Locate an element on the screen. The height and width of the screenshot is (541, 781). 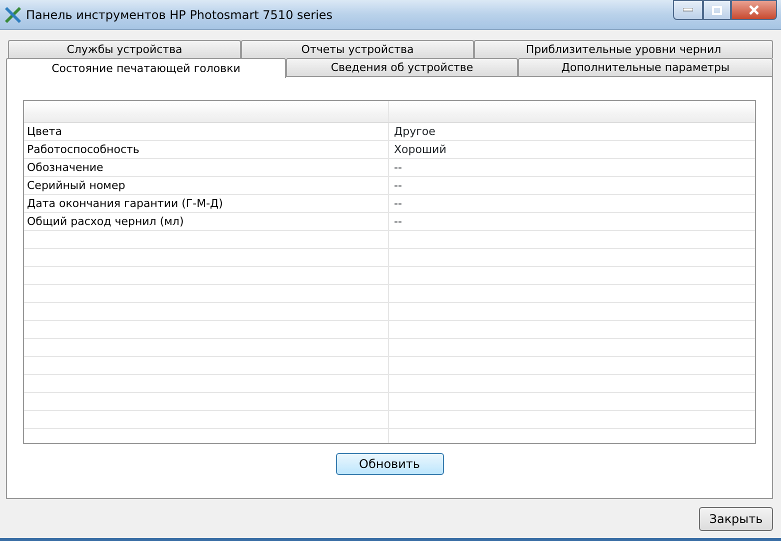
property-cell: Серийный номер is located at coordinates (206, 185).